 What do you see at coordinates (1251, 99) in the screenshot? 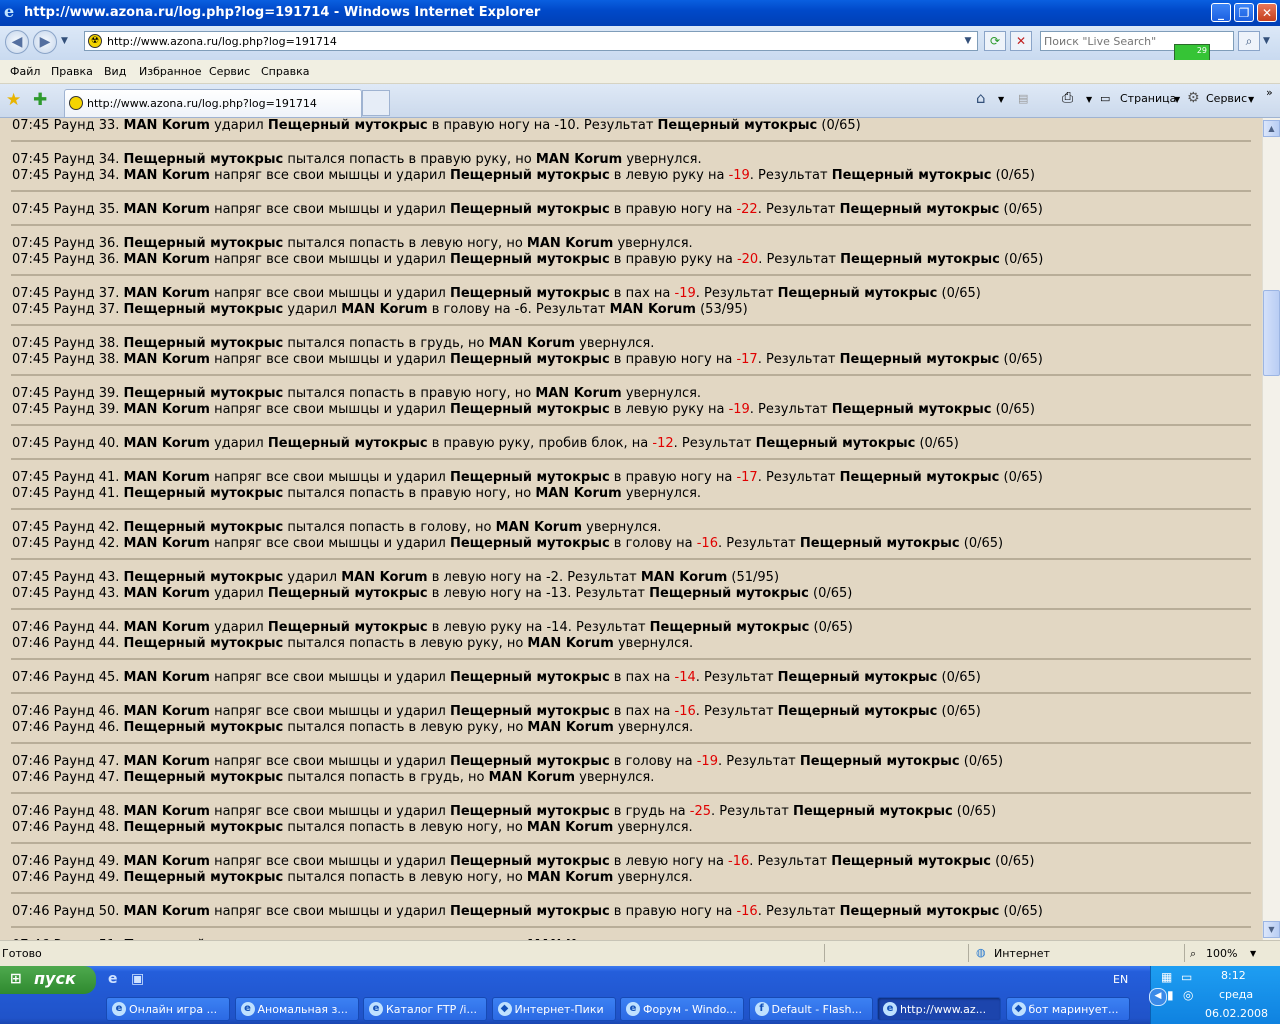
I see `tools-dropdown-icon: ▼` at bounding box center [1251, 99].